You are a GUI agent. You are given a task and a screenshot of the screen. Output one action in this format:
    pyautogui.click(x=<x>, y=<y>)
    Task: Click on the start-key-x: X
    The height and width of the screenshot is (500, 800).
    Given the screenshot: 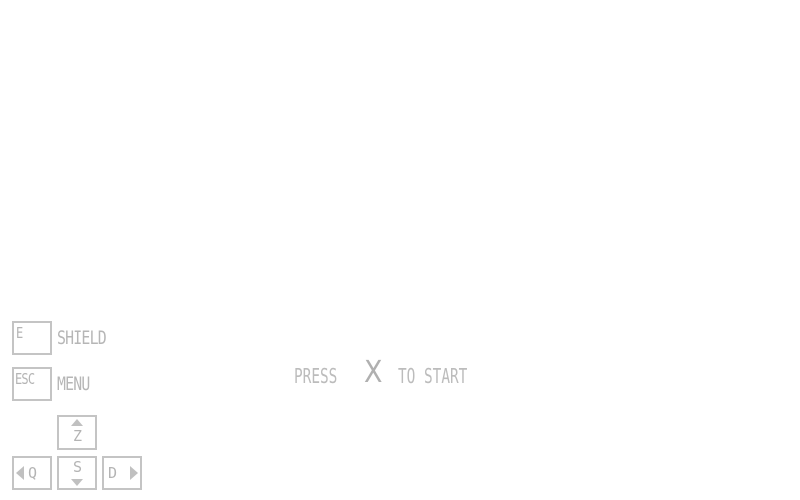 What is the action you would take?
    pyautogui.click(x=373, y=372)
    